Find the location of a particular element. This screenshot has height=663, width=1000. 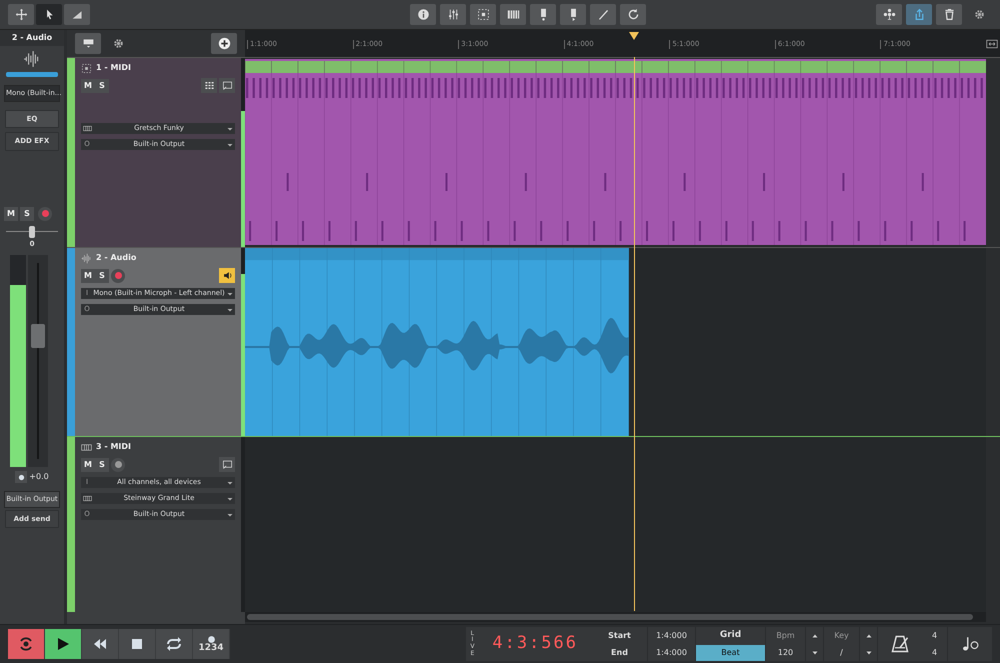

trash-icon is located at coordinates (949, 14).